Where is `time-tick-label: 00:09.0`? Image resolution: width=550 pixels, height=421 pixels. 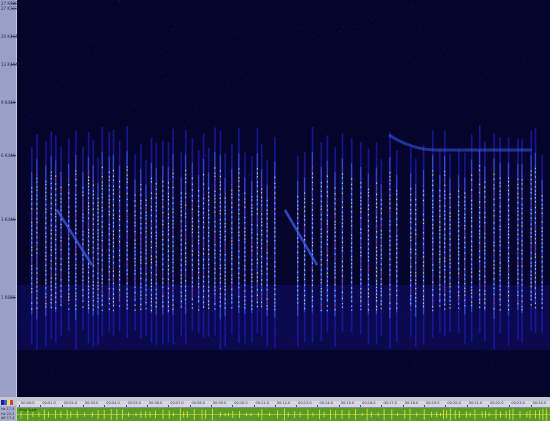 time-tick-label: 00:09.0 is located at coordinates (219, 403).